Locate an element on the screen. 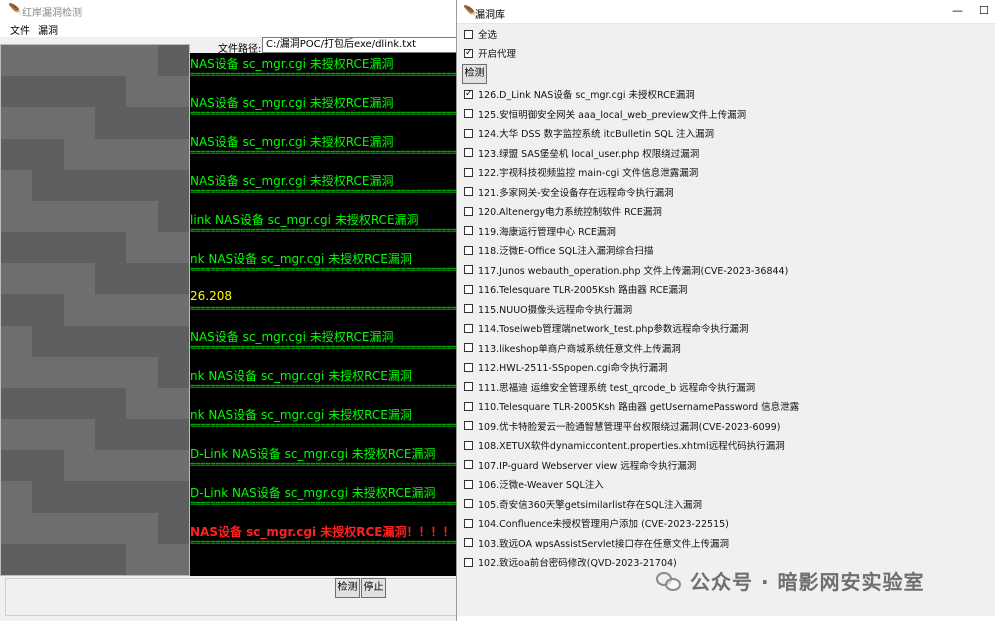  vuln-detect-button: 检测 is located at coordinates (474, 74).